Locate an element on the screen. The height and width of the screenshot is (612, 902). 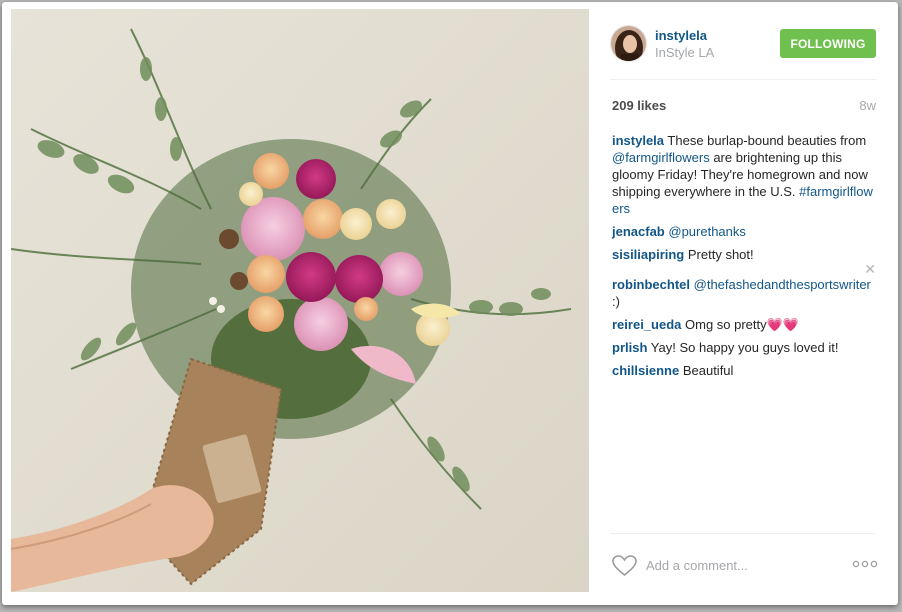
comment-mention: @thefashedandthesportswriter is located at coordinates (782, 284).